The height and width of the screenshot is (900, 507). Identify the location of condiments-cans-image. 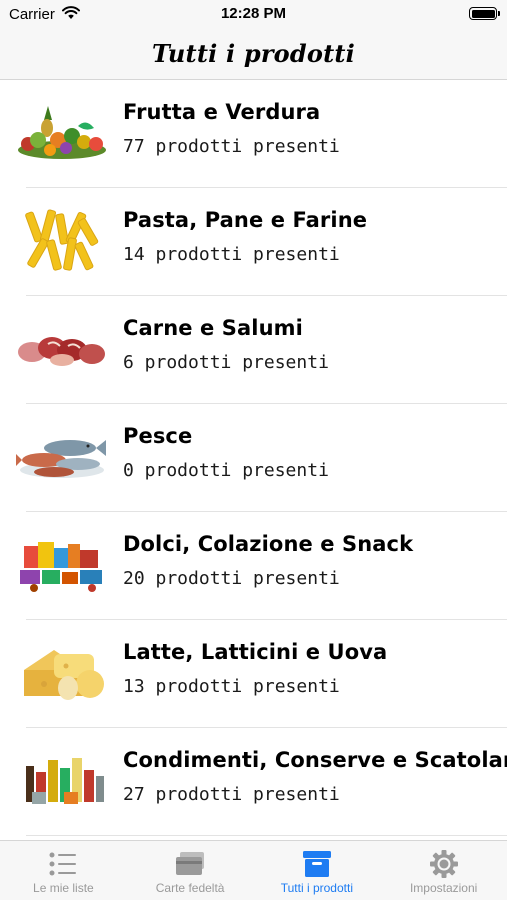
(62, 782).